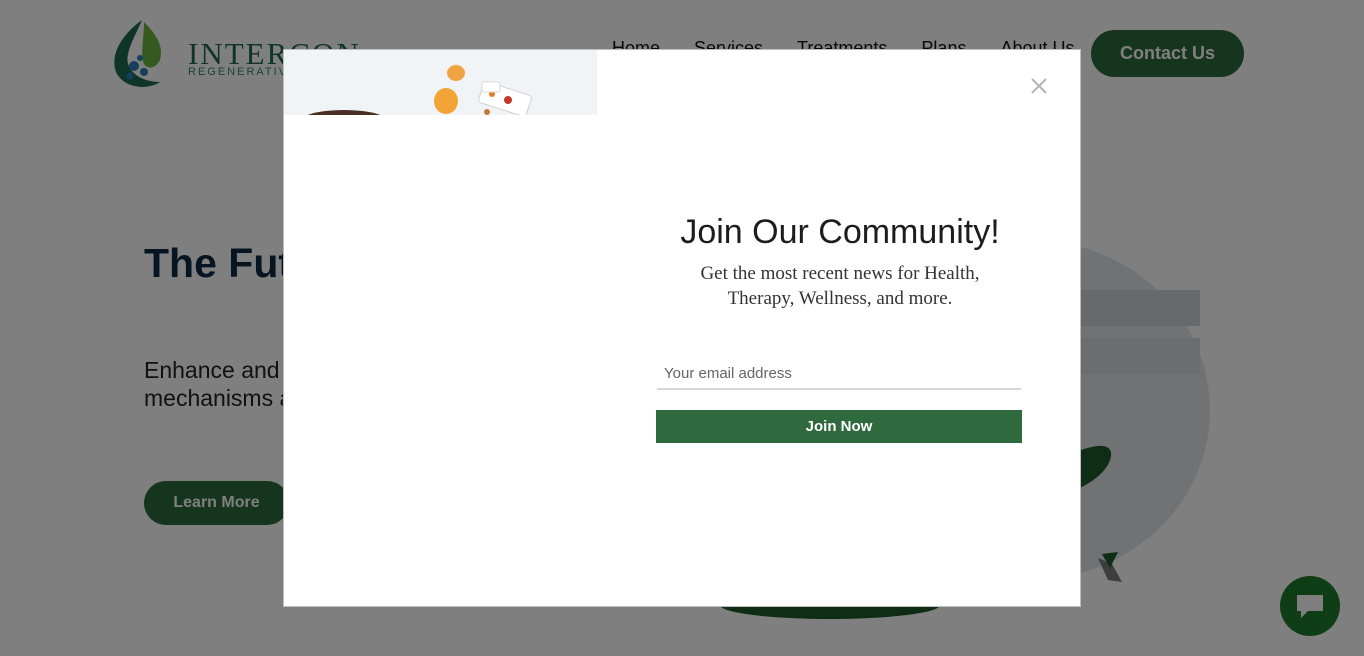 The width and height of the screenshot is (1364, 656). What do you see at coordinates (840, 232) in the screenshot?
I see `modal-title: Join Our Community!` at bounding box center [840, 232].